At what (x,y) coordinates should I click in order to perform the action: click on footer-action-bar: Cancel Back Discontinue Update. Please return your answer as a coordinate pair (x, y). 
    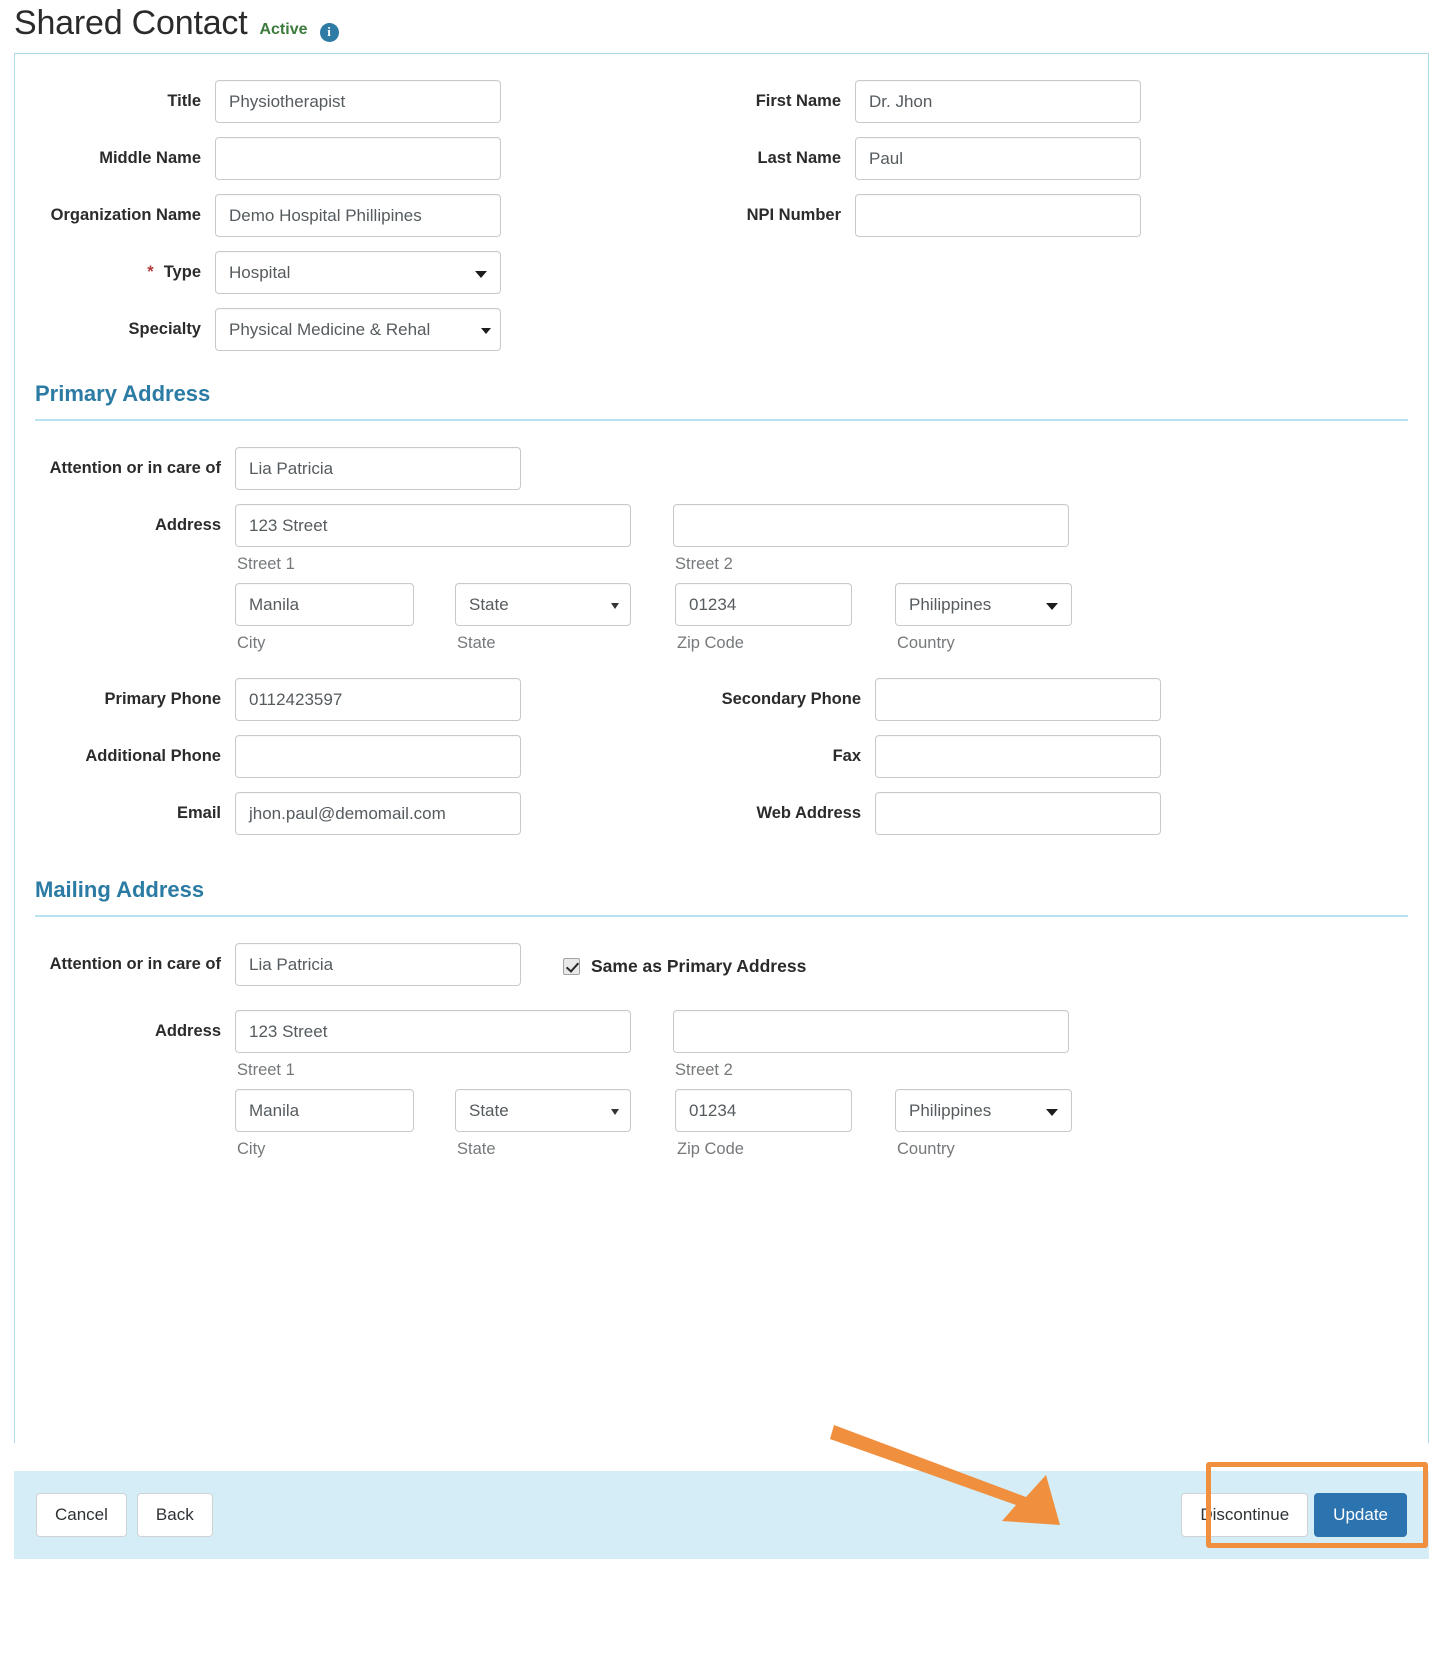
    Looking at the image, I should click on (721, 1515).